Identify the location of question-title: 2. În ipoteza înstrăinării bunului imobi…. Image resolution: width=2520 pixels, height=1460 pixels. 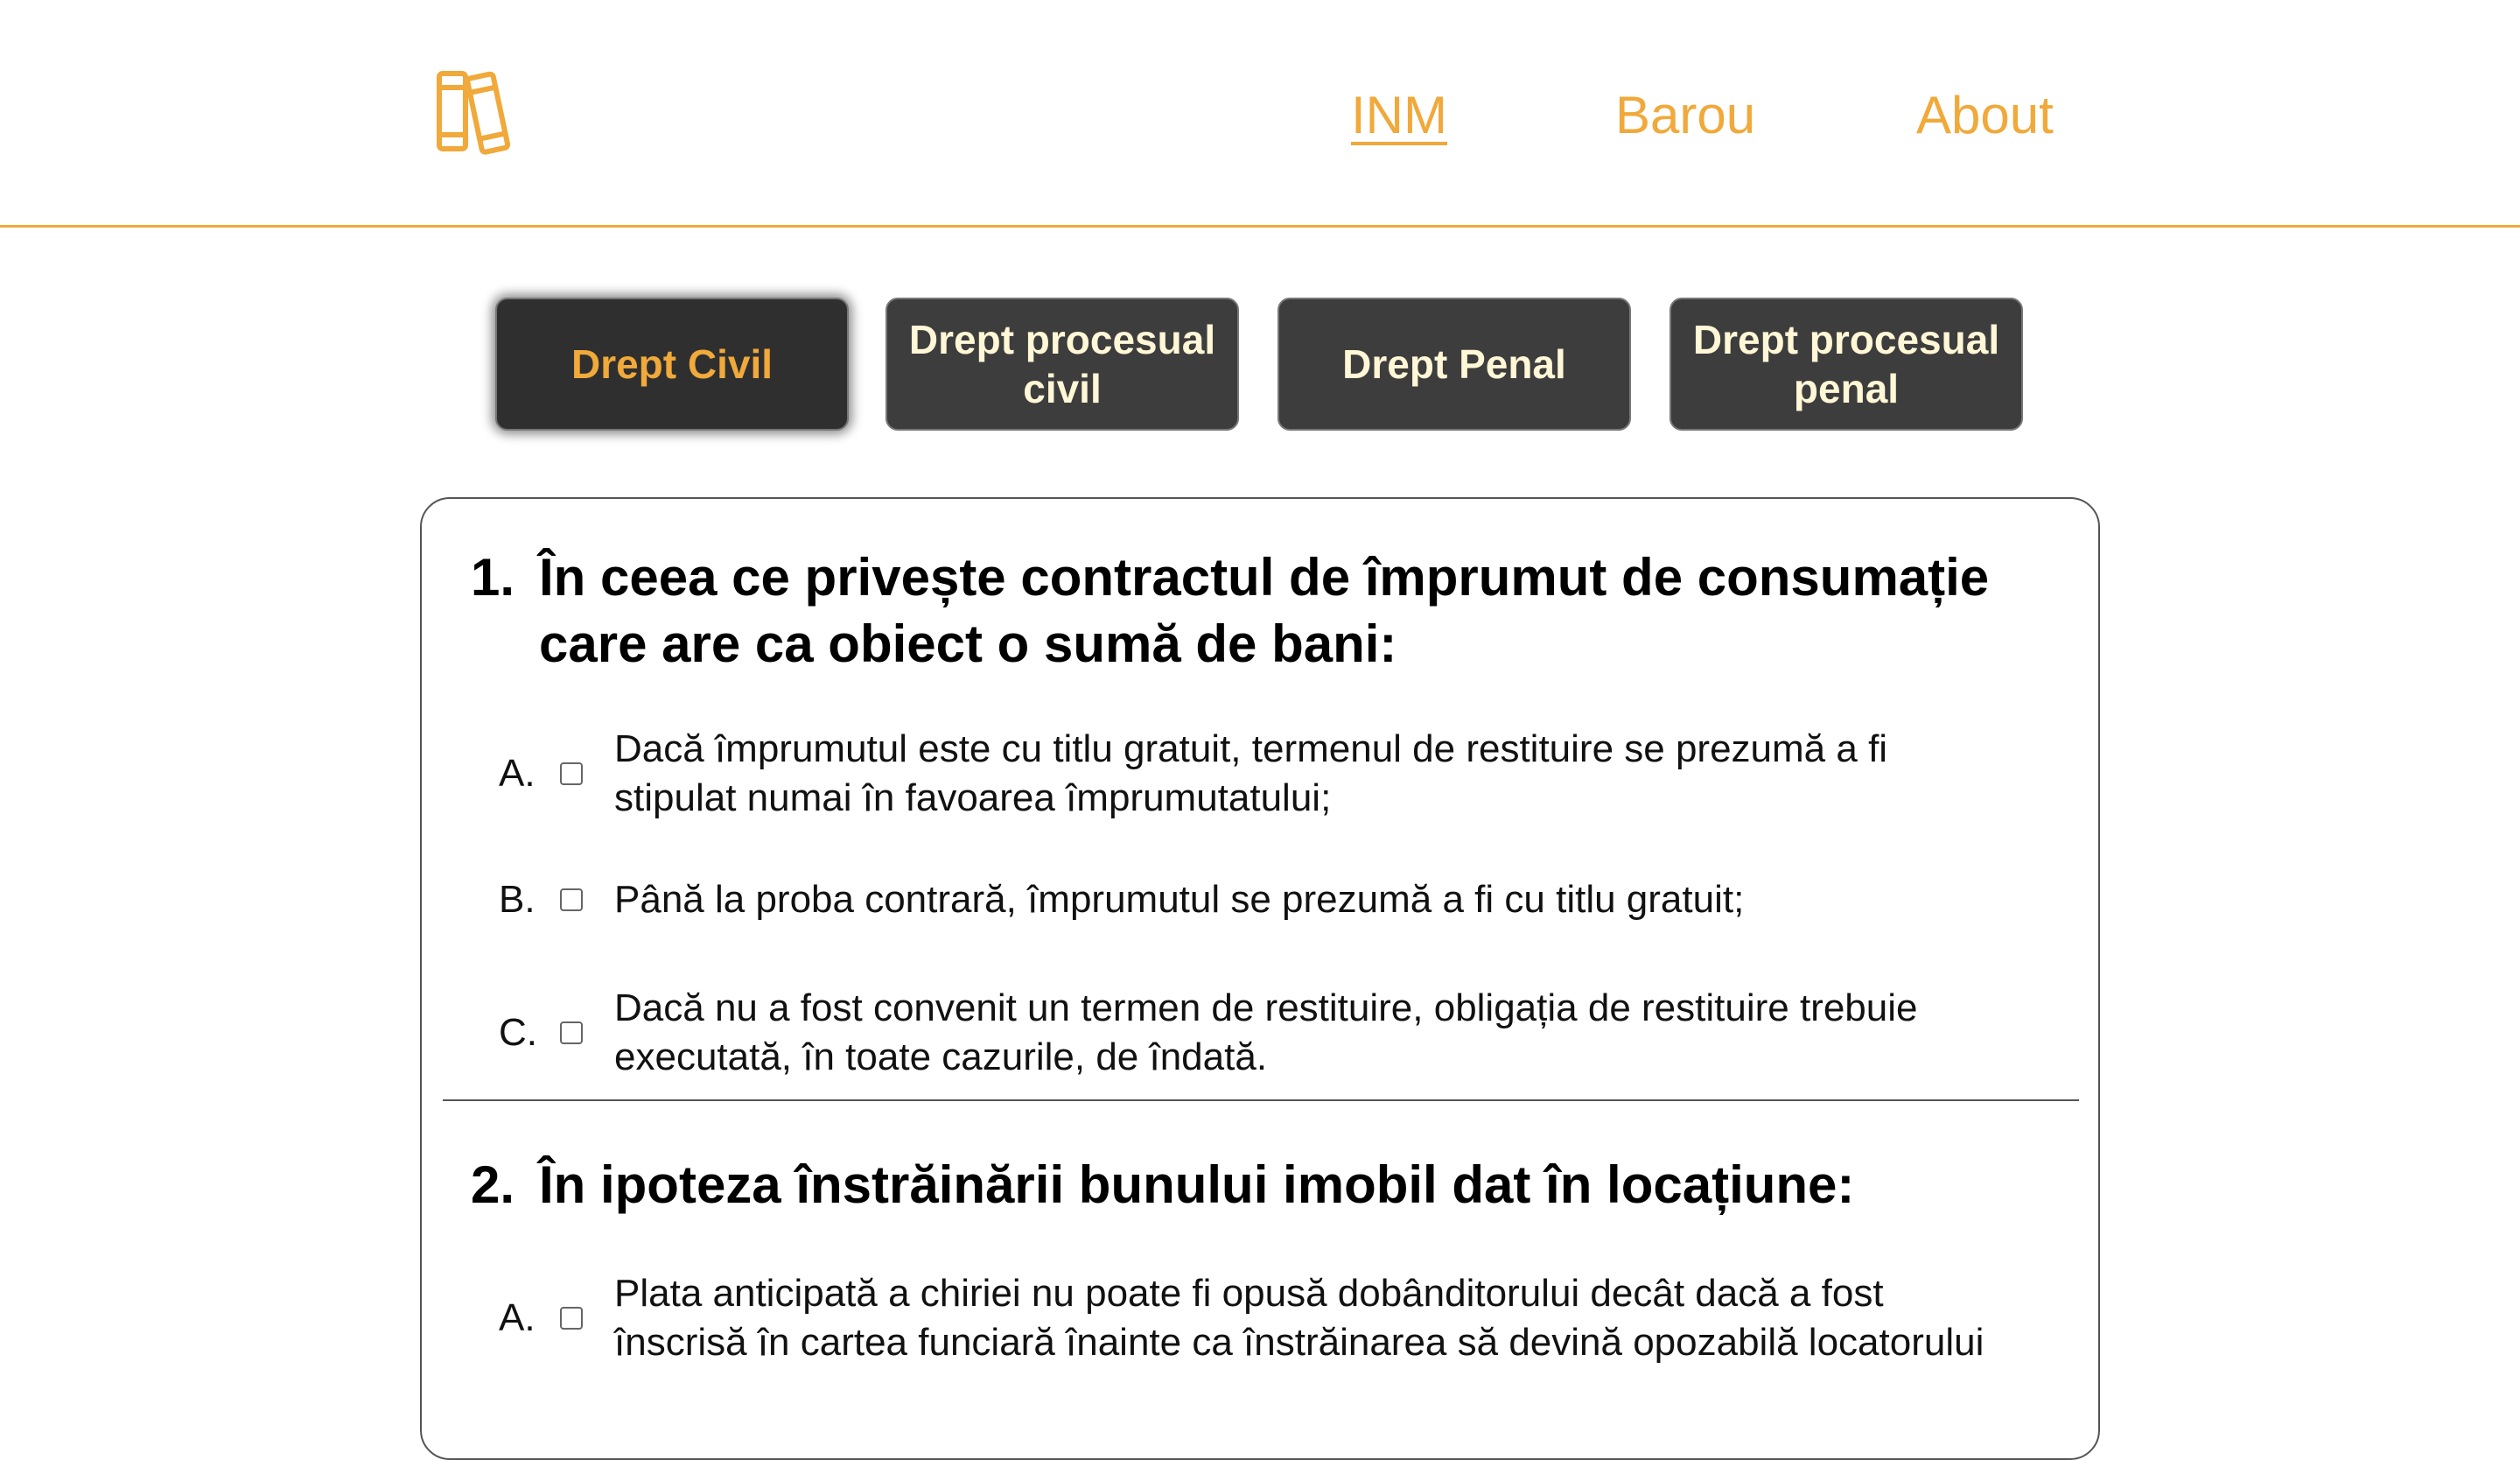
(1257, 1185).